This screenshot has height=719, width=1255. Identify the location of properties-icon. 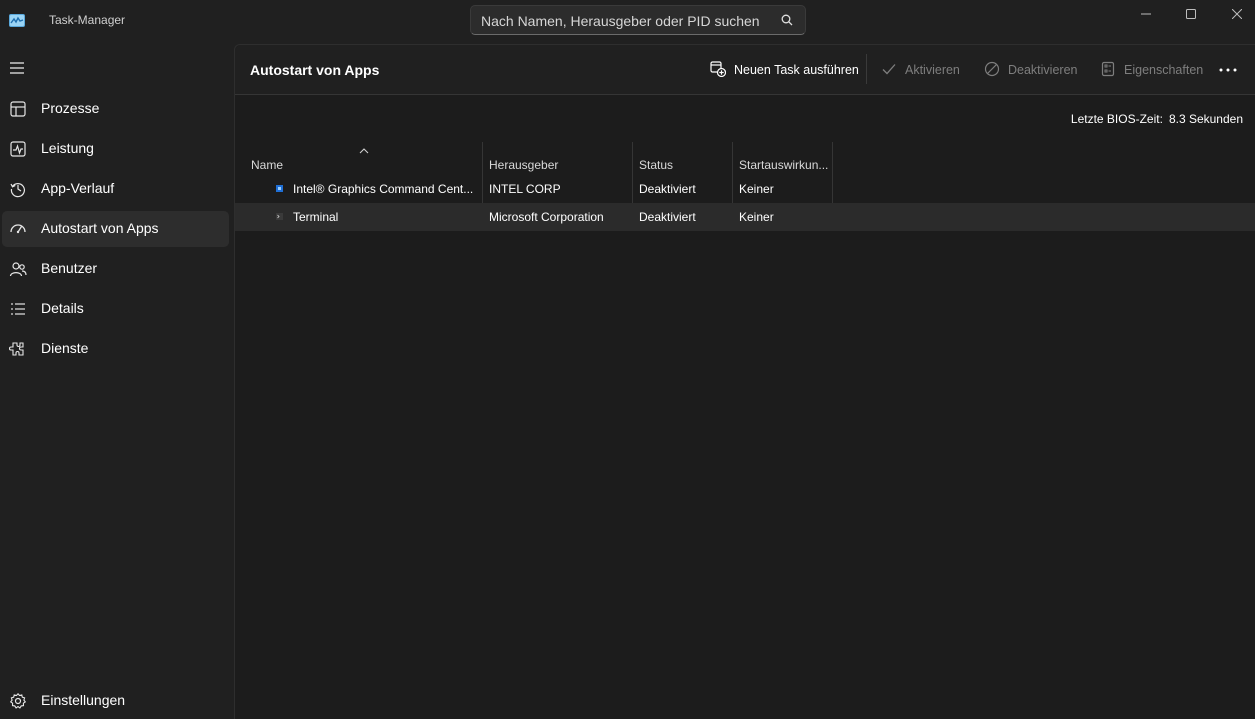
(1108, 69).